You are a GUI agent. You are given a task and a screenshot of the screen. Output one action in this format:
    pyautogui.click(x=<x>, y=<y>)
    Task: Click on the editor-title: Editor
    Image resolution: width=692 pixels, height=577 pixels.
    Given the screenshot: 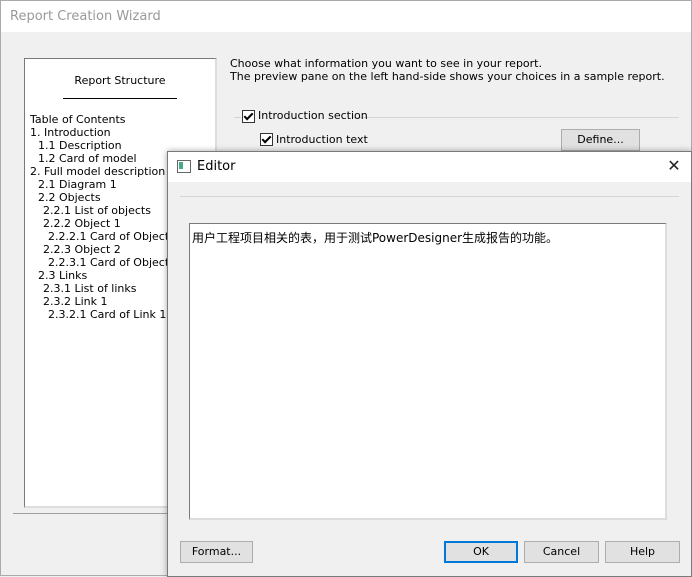 What is the action you would take?
    pyautogui.click(x=216, y=166)
    